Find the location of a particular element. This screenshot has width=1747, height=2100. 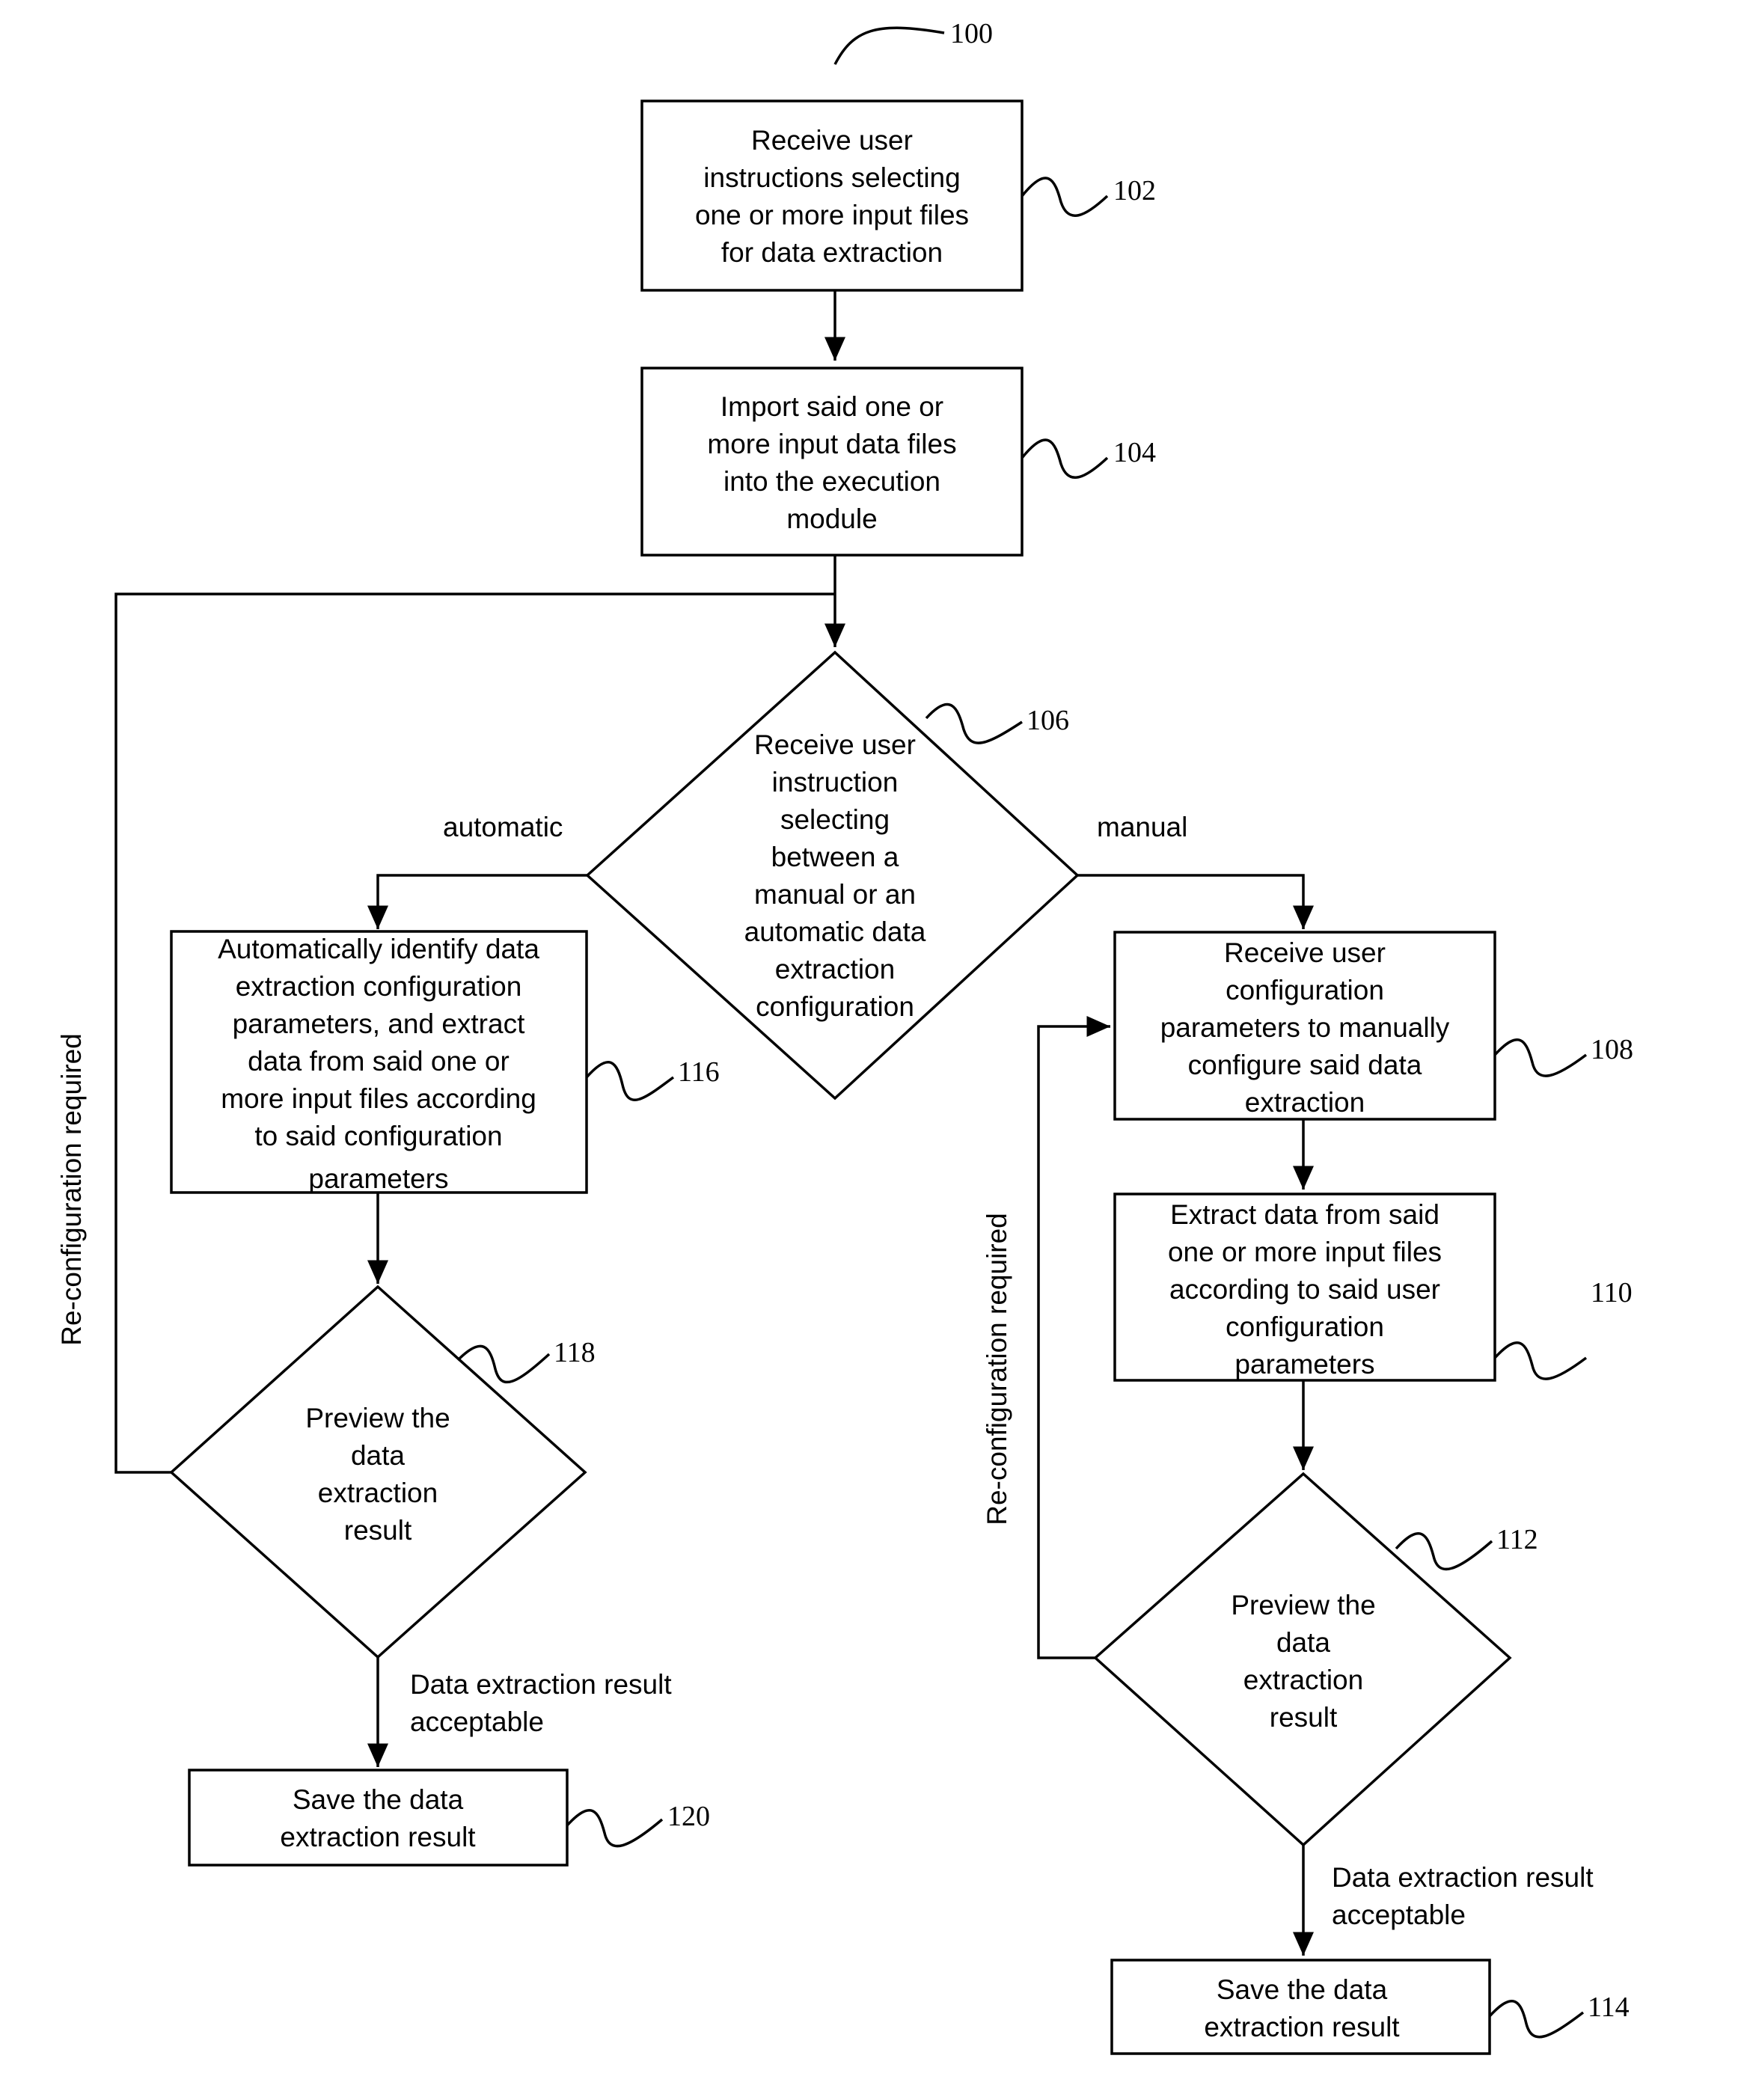

ref-106-leader is located at coordinates (974, 723).